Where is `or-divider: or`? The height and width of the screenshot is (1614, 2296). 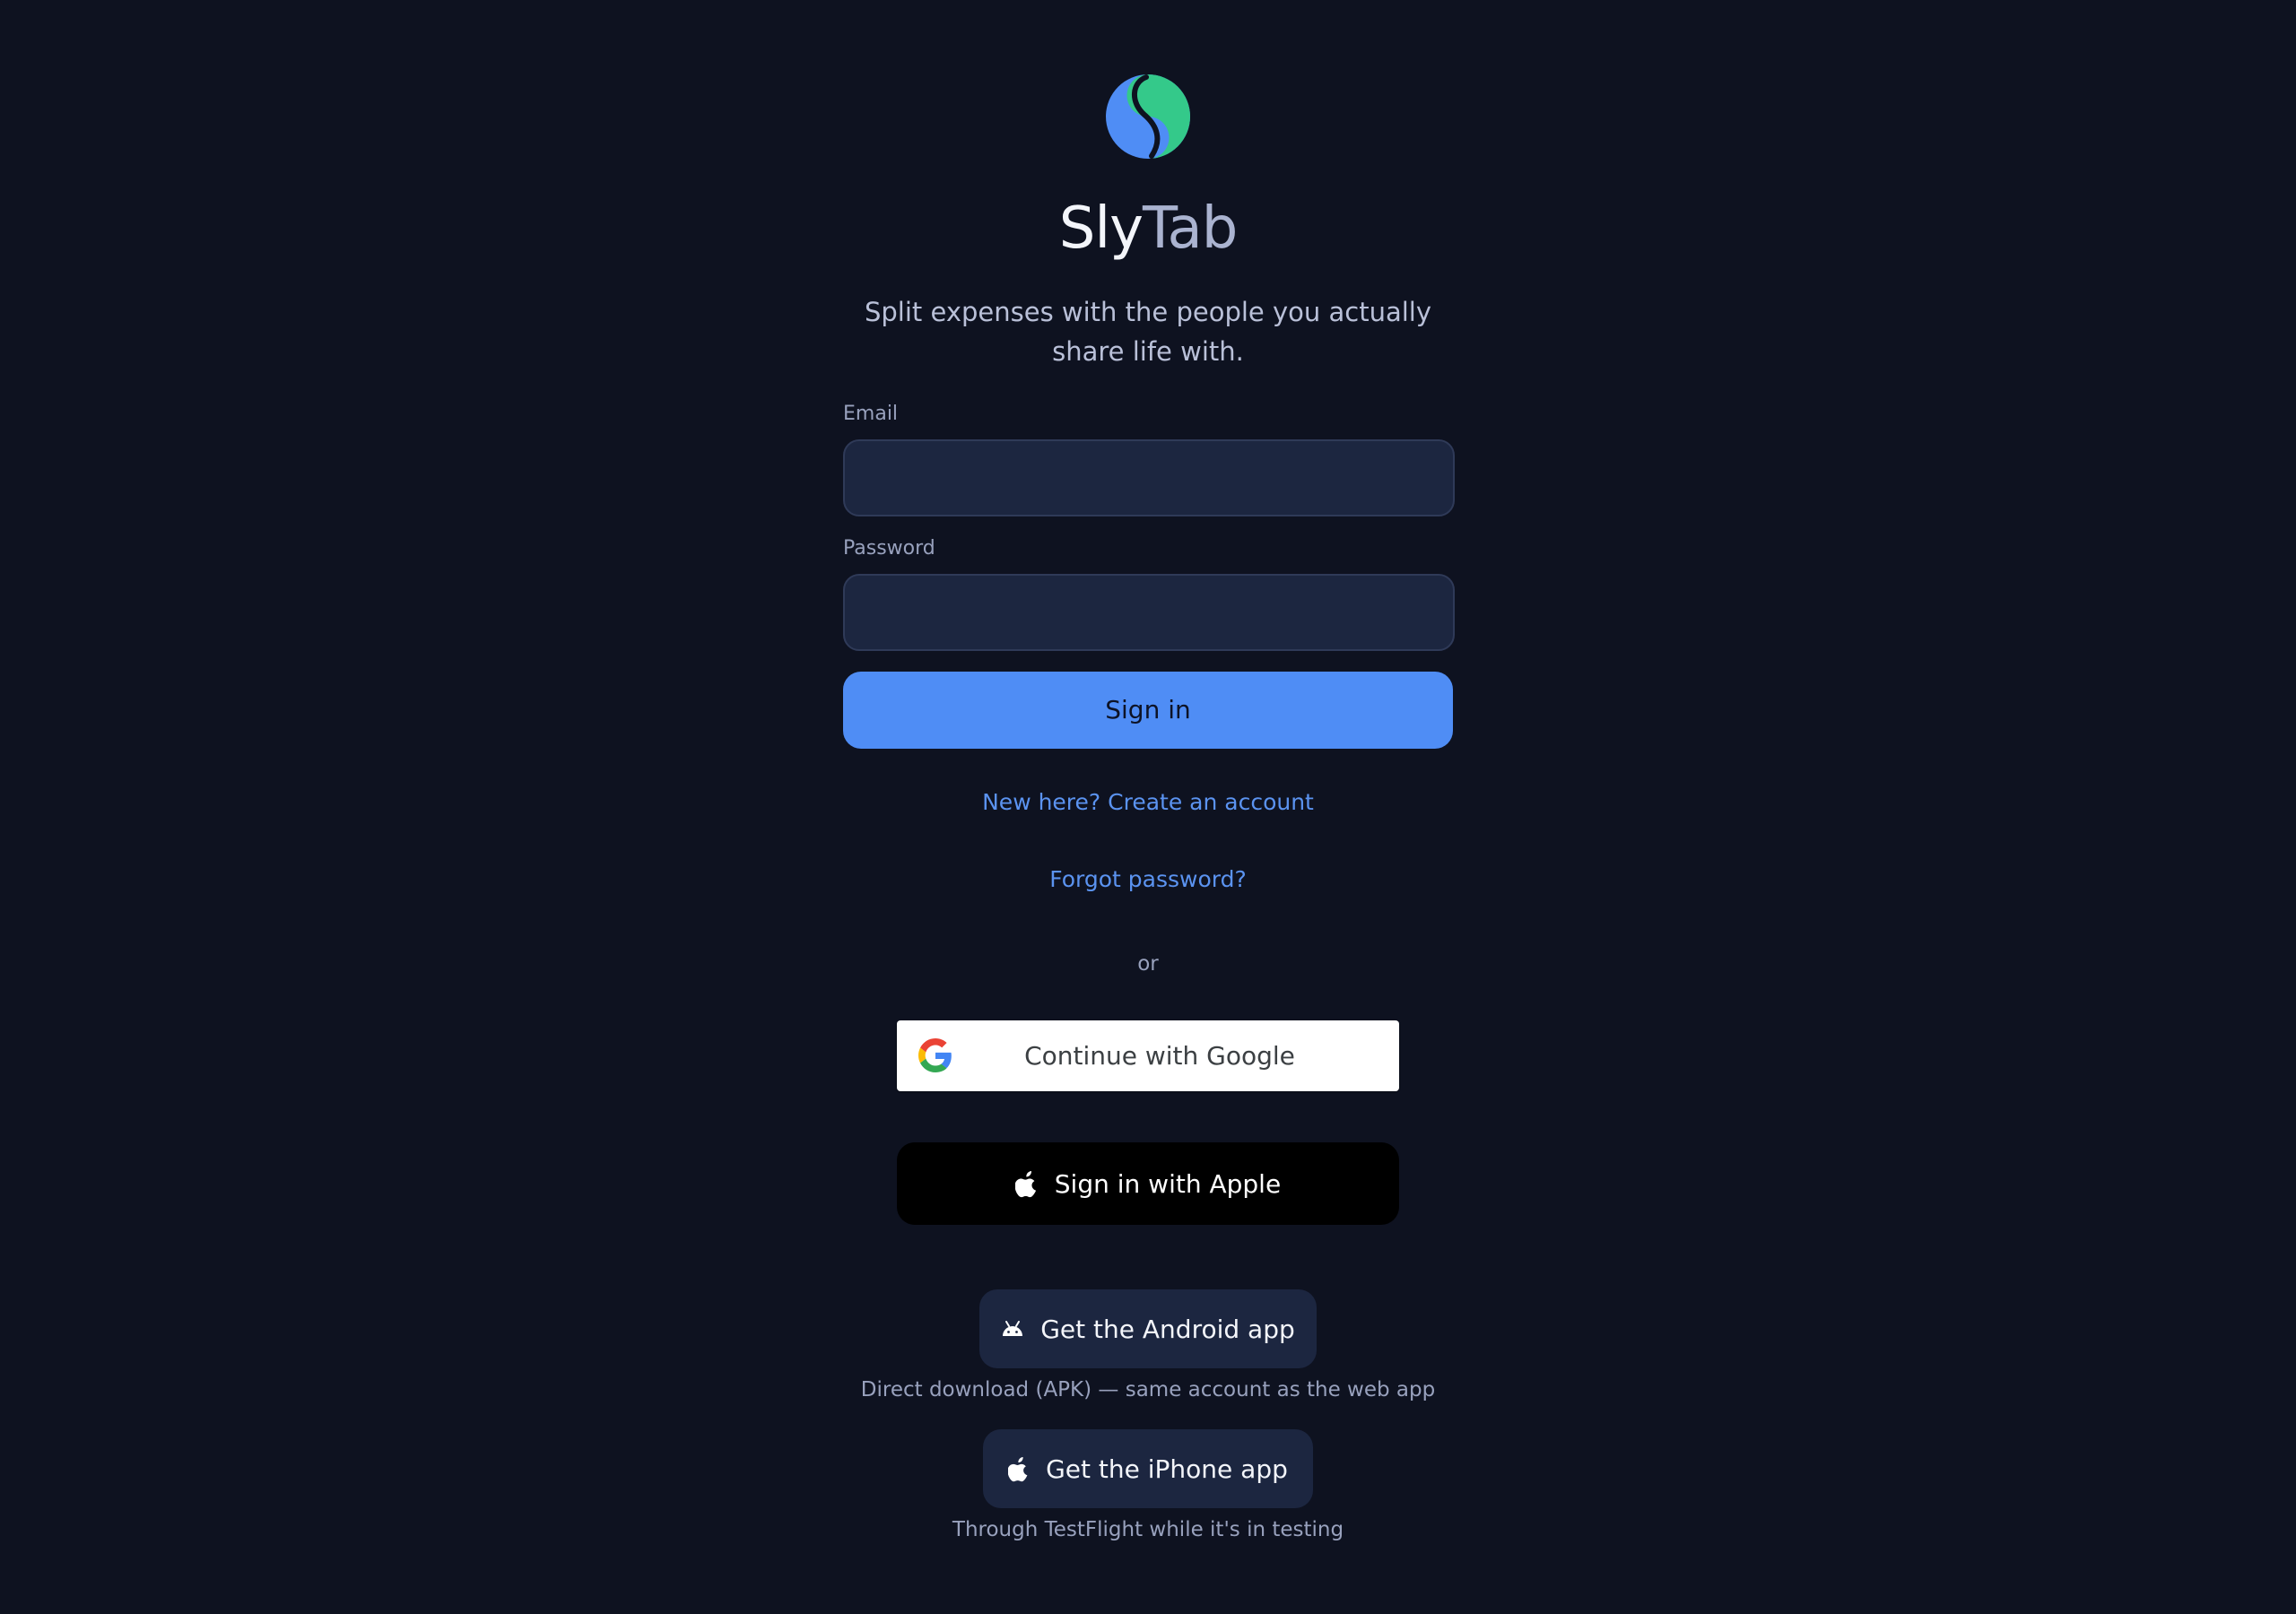
or-divider: or is located at coordinates (1148, 964).